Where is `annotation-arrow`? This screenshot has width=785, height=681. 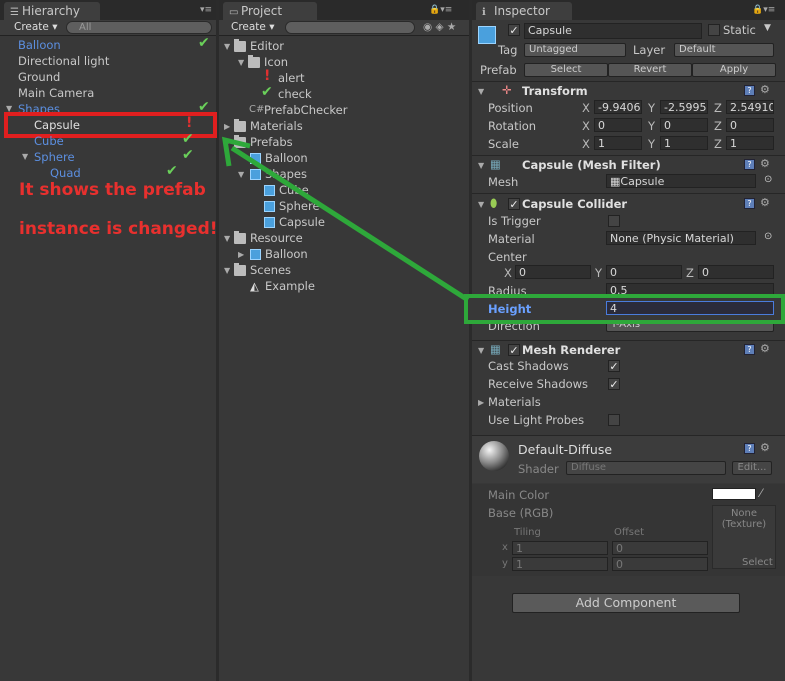
annotation-arrow is located at coordinates (345, 219).